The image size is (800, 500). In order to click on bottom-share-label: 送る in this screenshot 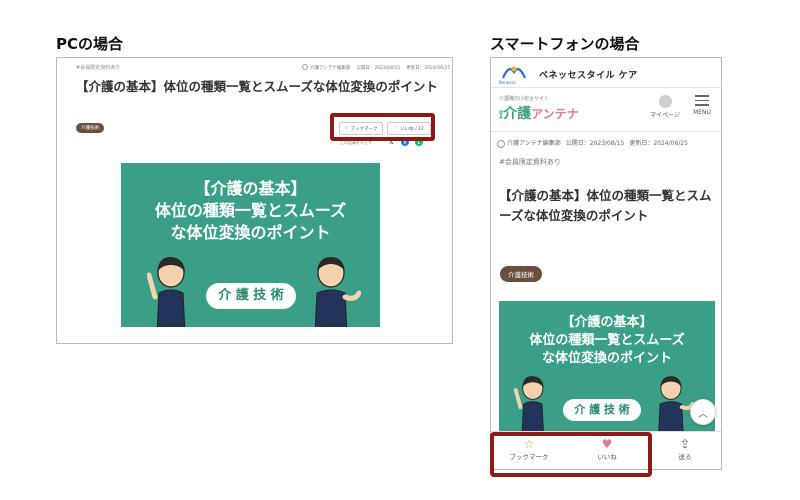, I will do `click(685, 457)`.